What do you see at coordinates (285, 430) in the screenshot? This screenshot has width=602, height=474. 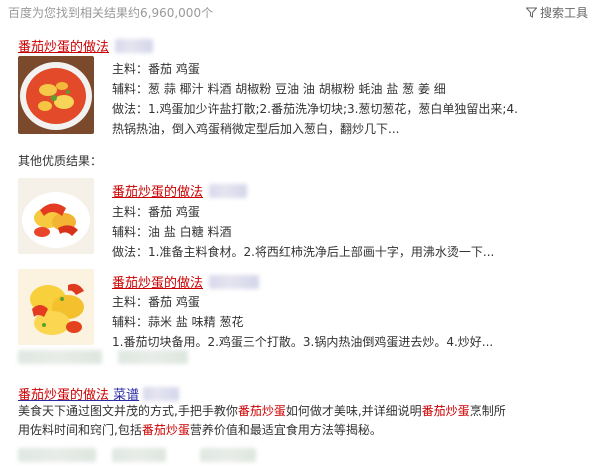 I see `snippet-text: 营养价值和最适宜食用方法等揭秘。` at bounding box center [285, 430].